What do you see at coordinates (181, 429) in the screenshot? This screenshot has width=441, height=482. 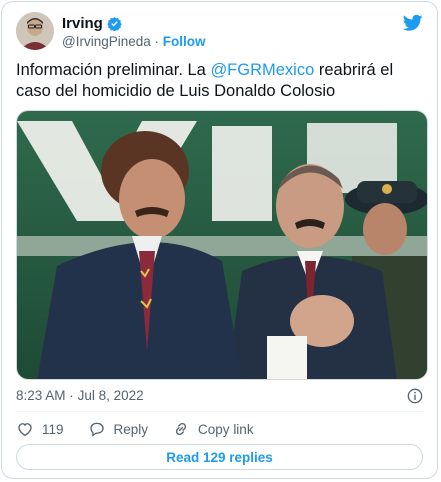 I see `link-icon` at bounding box center [181, 429].